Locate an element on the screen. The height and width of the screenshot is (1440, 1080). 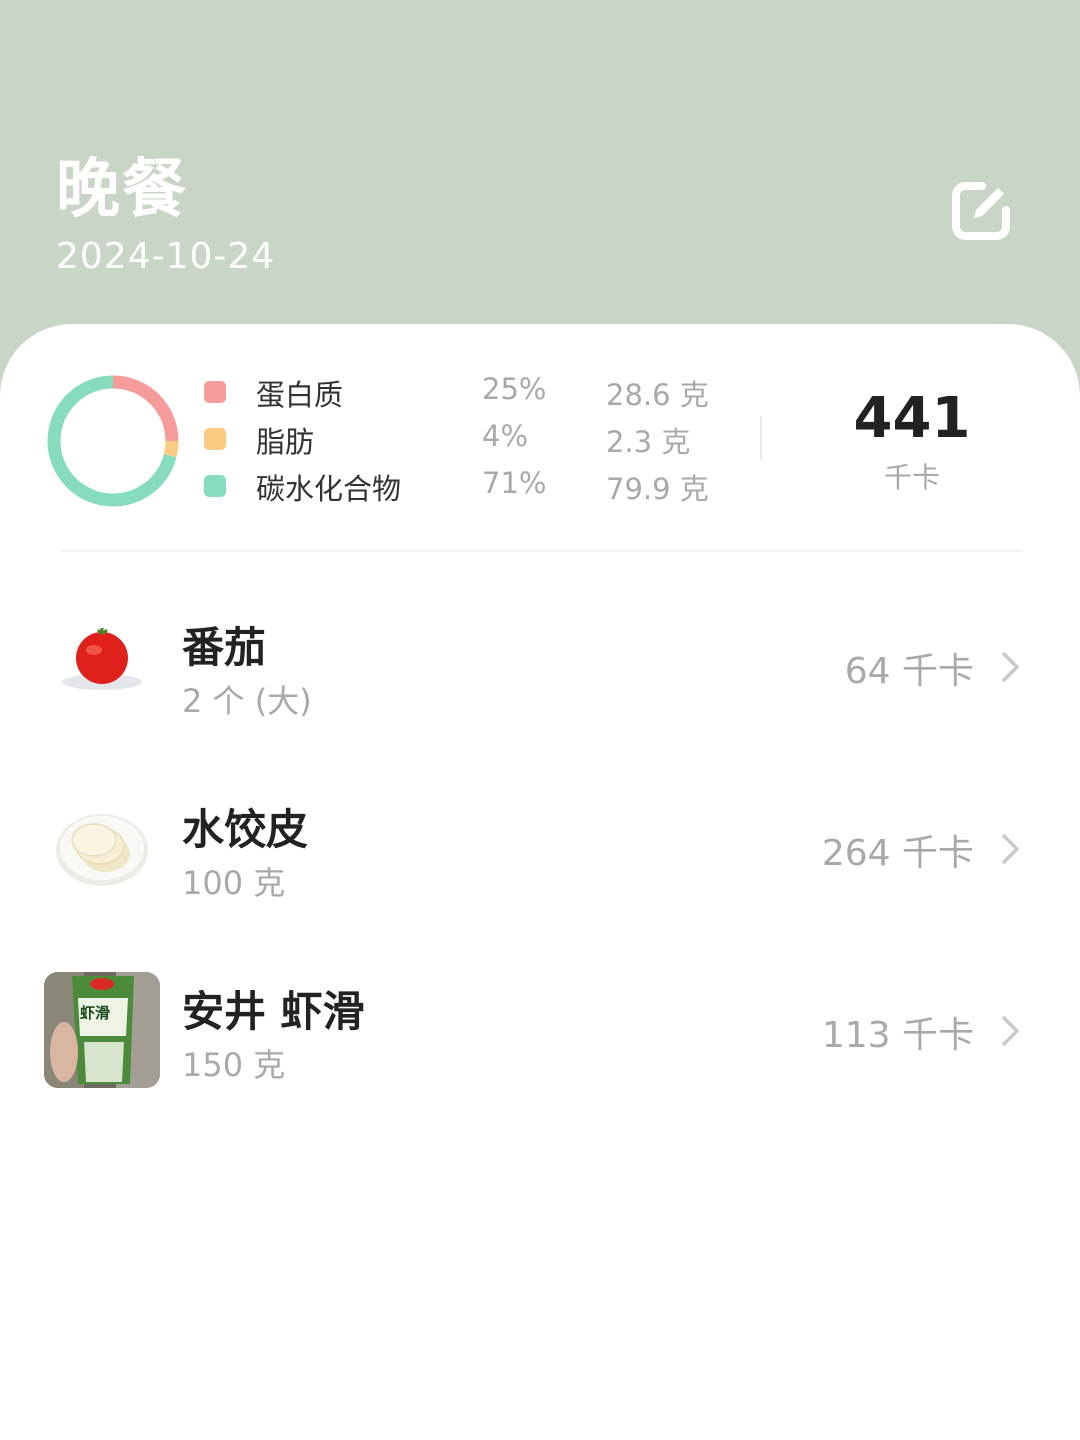
fat-swatch is located at coordinates (215, 439).